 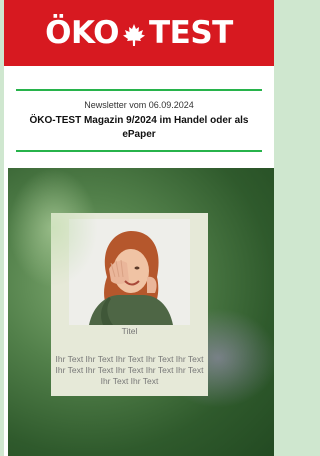 I want to click on maple-leaf-icon, so click(x=134, y=33).